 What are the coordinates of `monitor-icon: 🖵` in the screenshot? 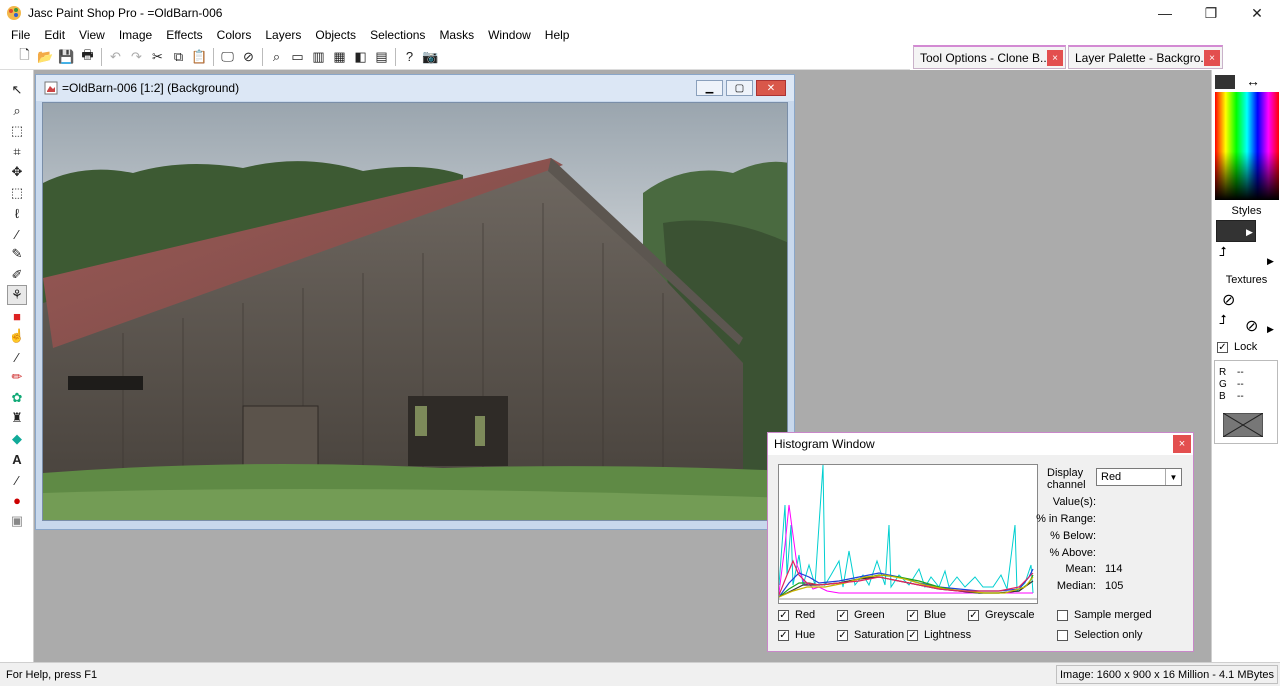 It's located at (227, 56).